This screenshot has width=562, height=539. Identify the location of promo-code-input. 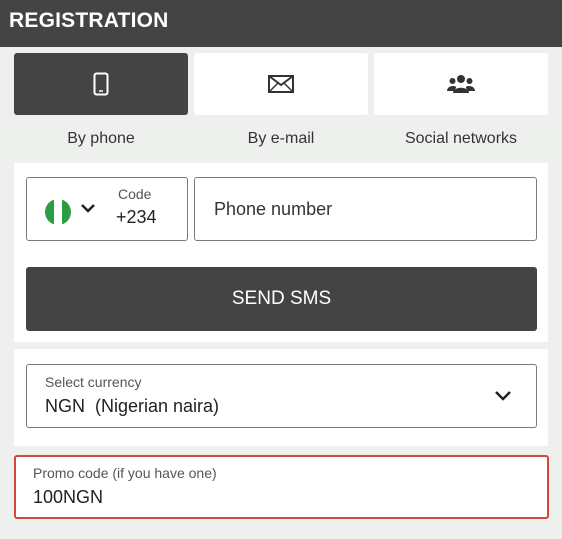
(273, 497).